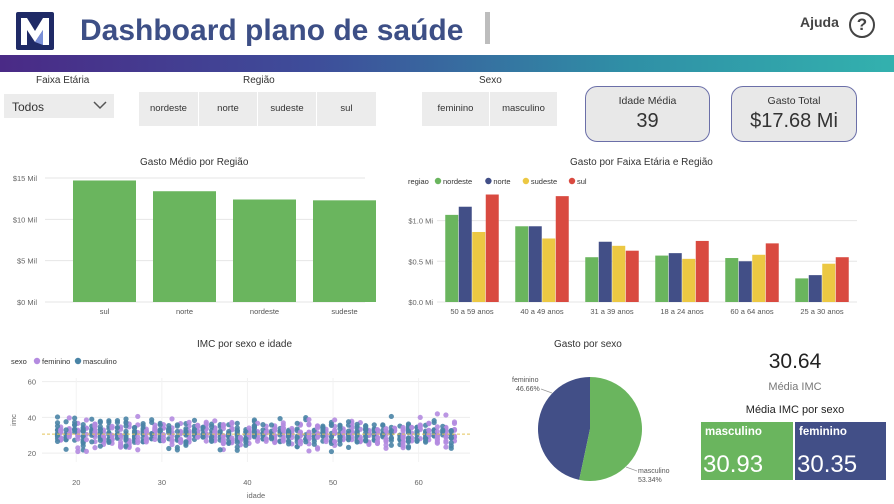  What do you see at coordinates (647, 101) in the screenshot?
I see `idade-media-label: Idade Média` at bounding box center [647, 101].